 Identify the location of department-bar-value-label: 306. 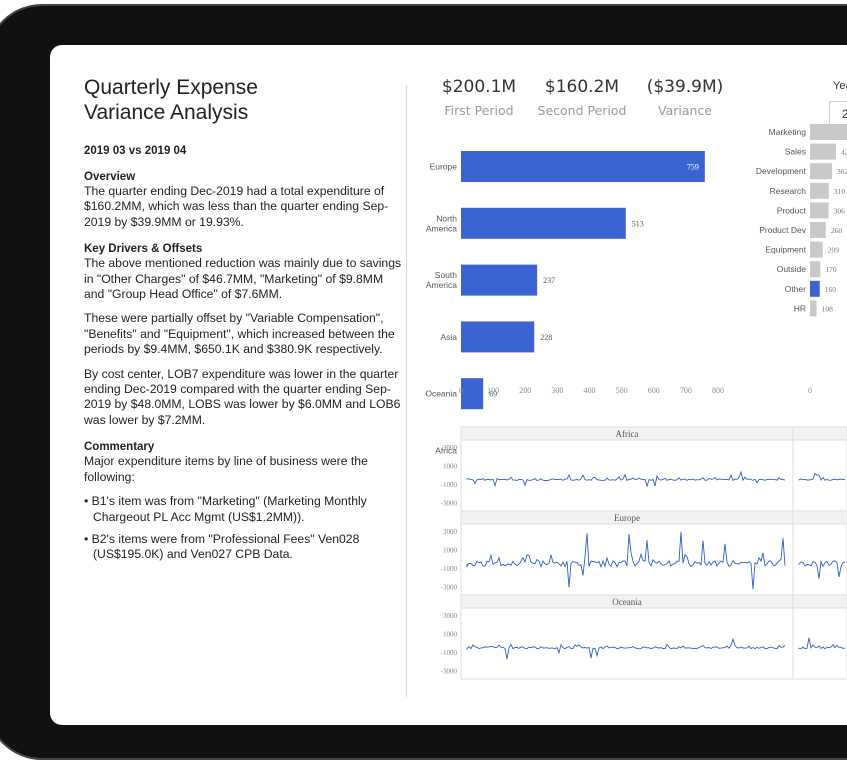
(840, 210).